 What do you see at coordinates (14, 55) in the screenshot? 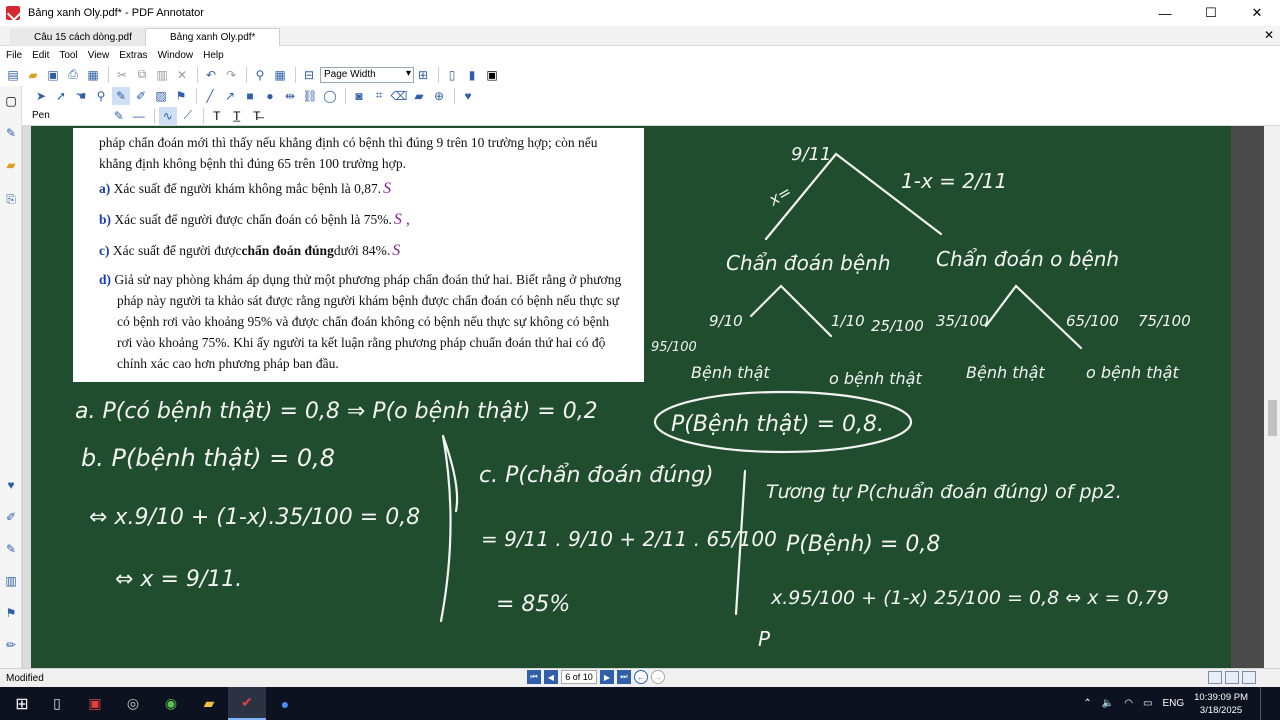
I see `menu-file: File` at bounding box center [14, 55].